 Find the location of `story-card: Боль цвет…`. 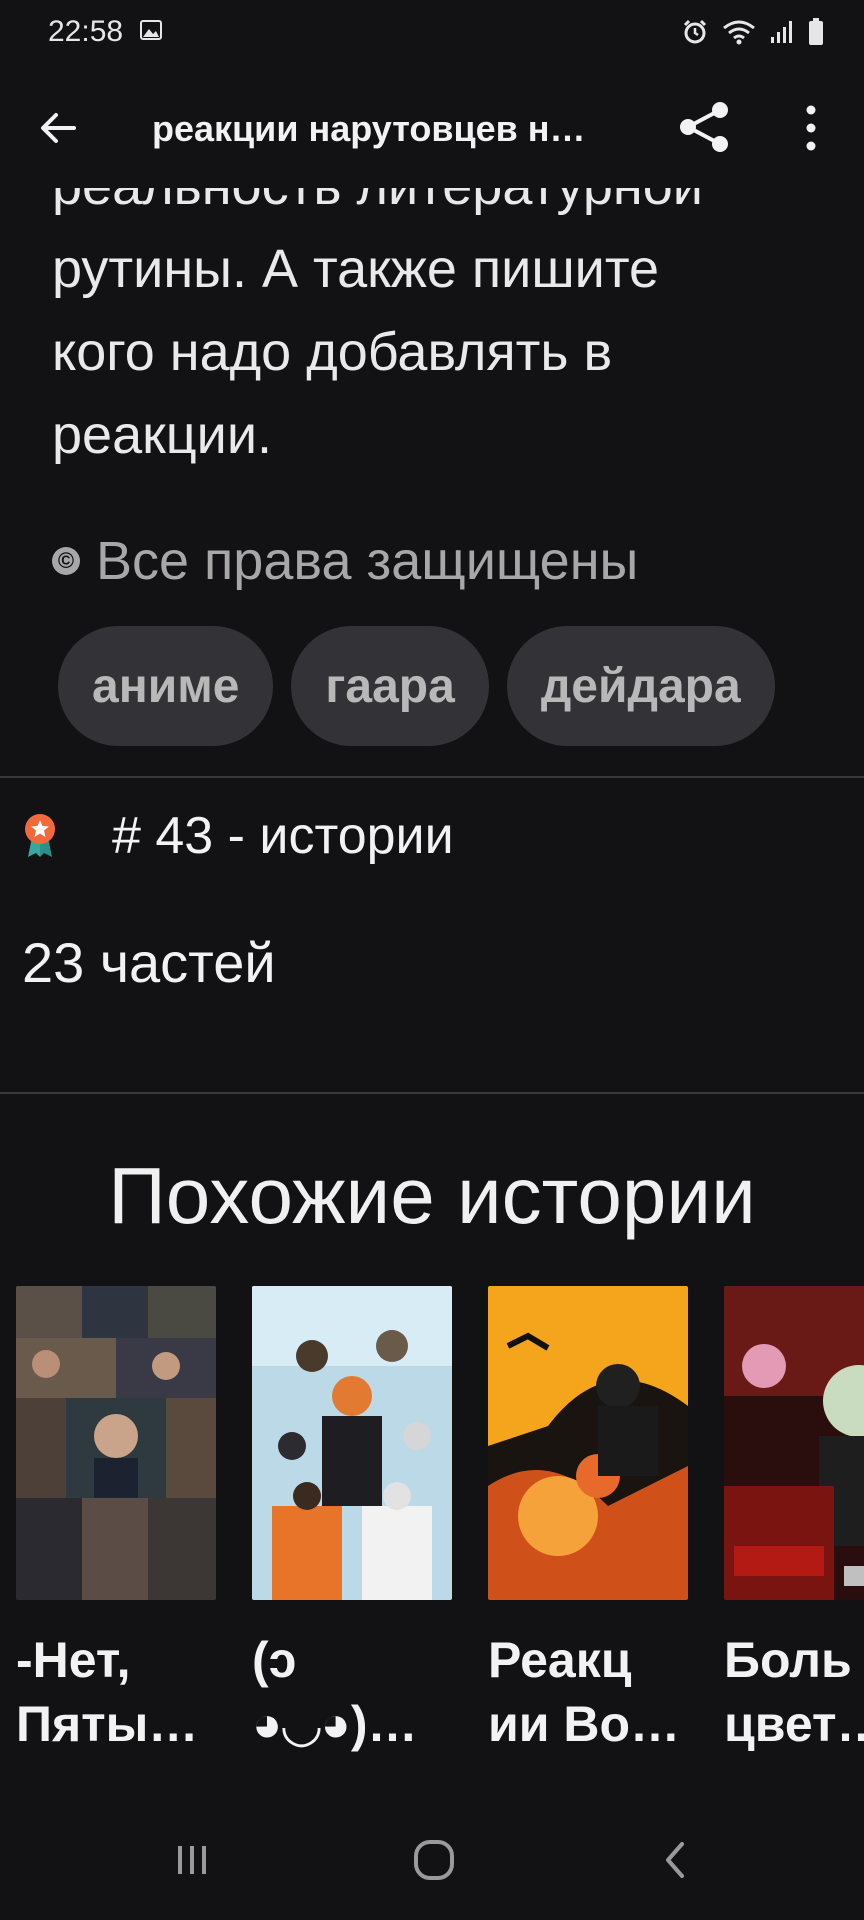

story-card: Боль цвет… is located at coordinates (794, 1521).